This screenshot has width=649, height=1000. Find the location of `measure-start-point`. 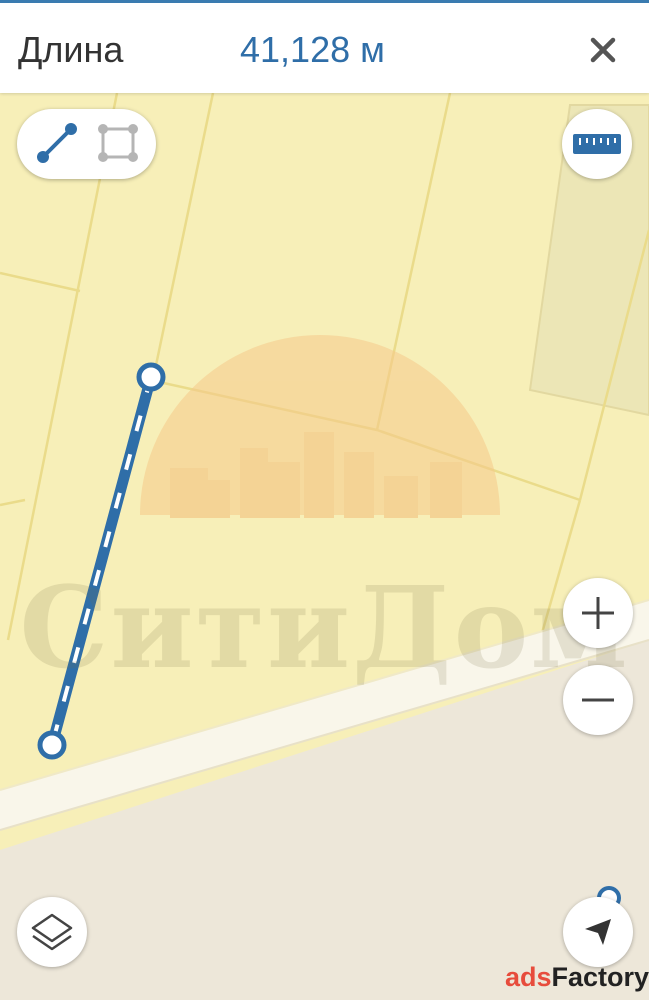

measure-start-point is located at coordinates (151, 377).